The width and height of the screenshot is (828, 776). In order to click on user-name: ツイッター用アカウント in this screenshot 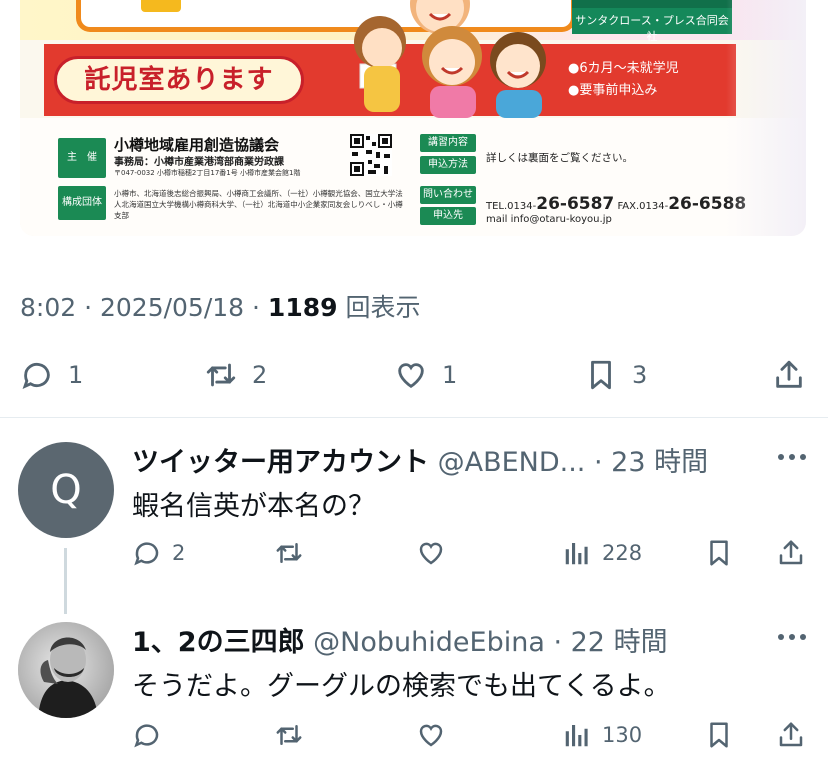, I will do `click(280, 462)`.